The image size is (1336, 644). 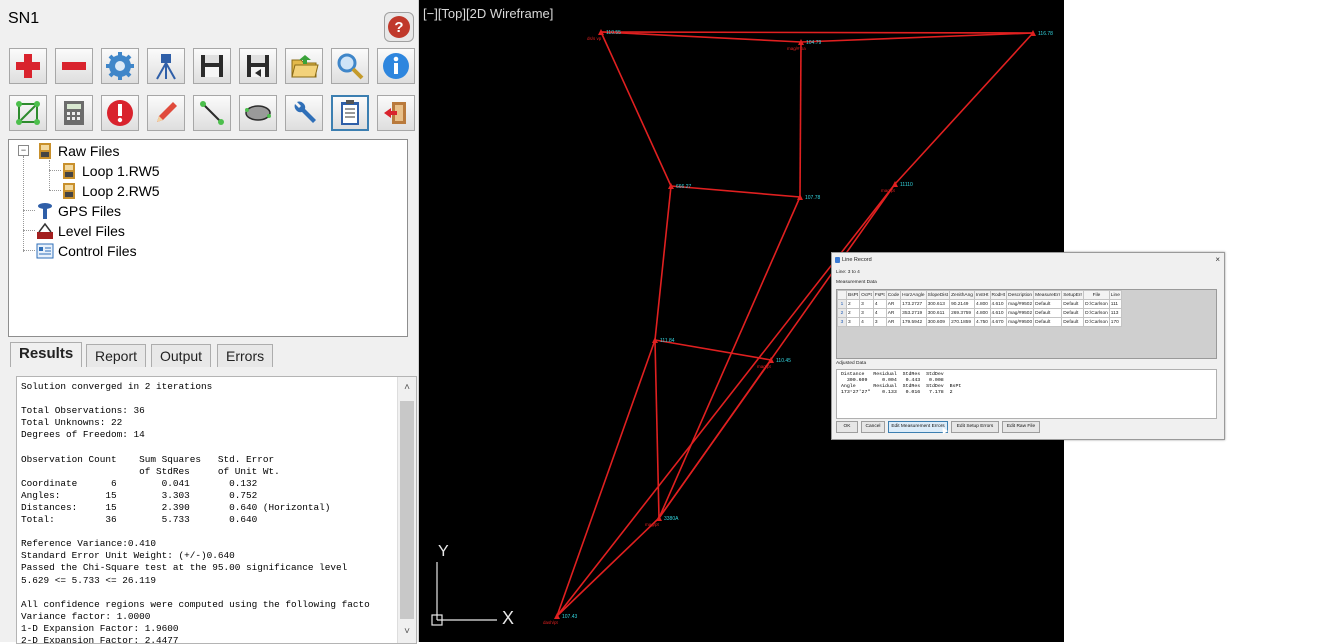 What do you see at coordinates (212, 113) in the screenshot?
I see `traverse-button` at bounding box center [212, 113].